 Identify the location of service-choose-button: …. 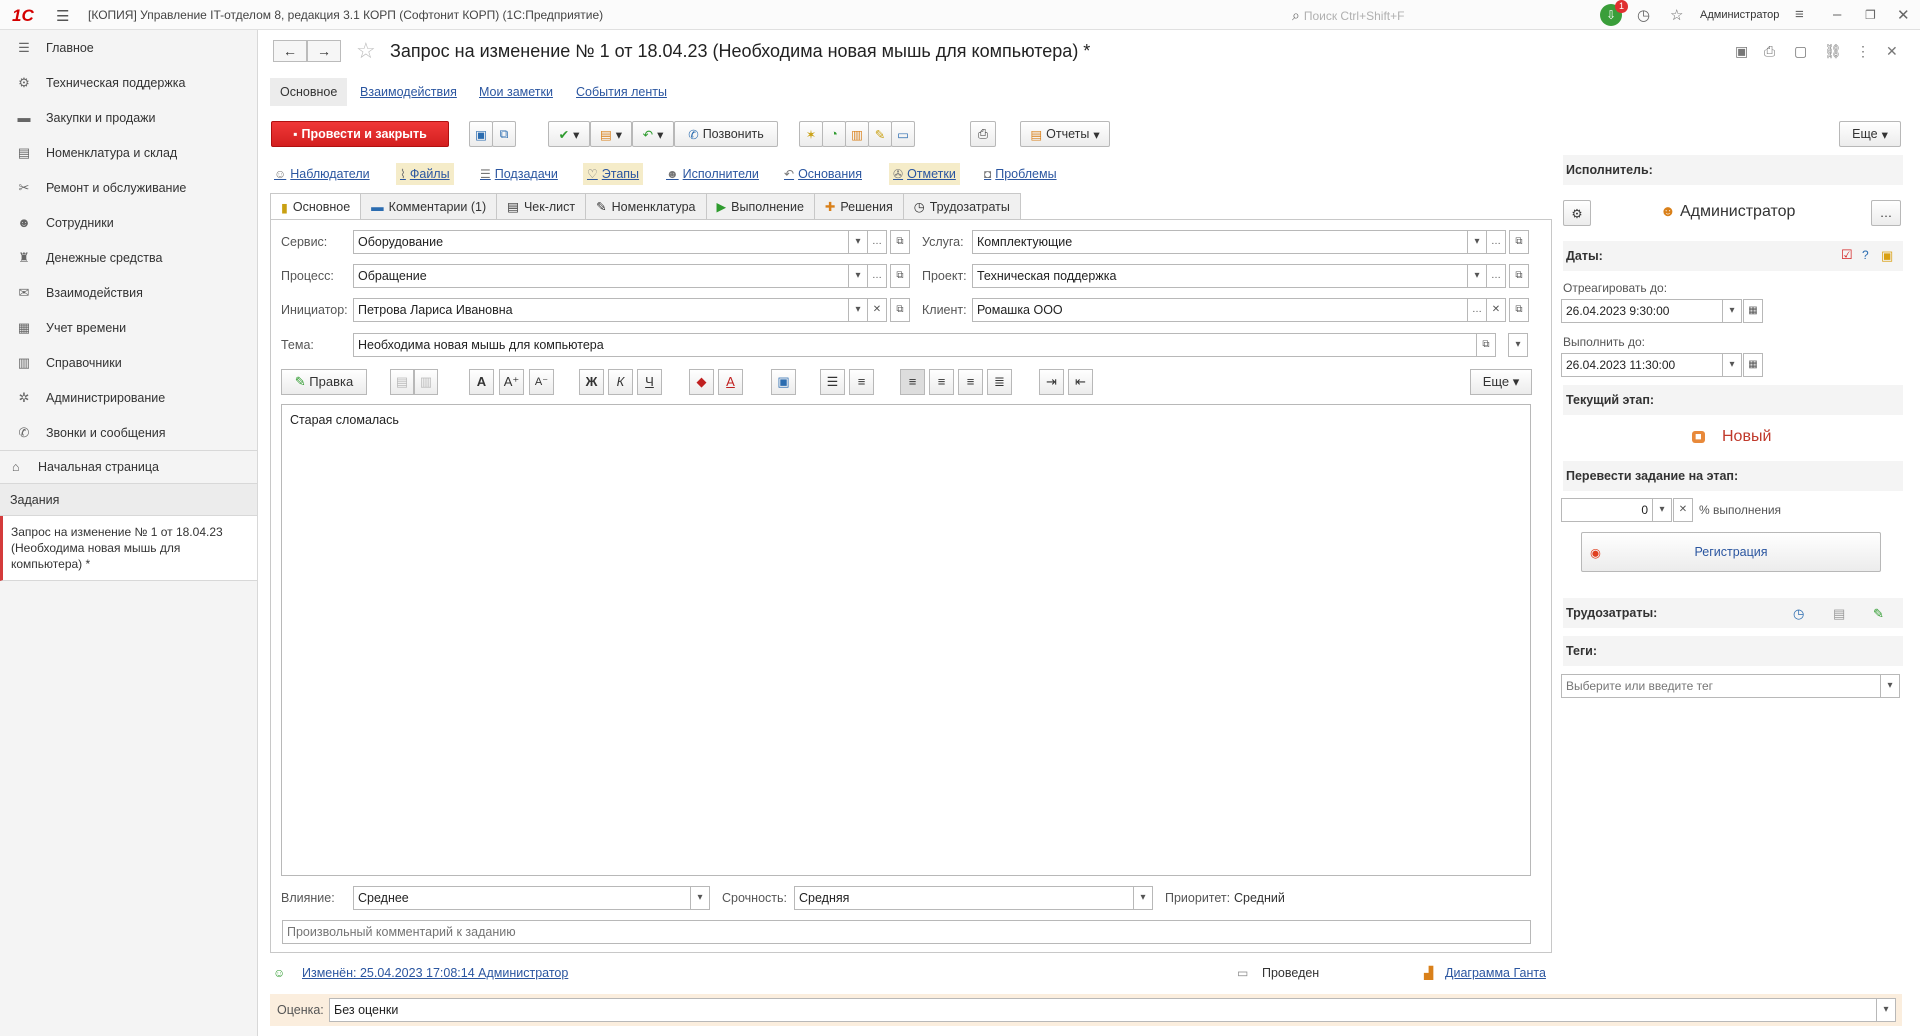
(877, 242).